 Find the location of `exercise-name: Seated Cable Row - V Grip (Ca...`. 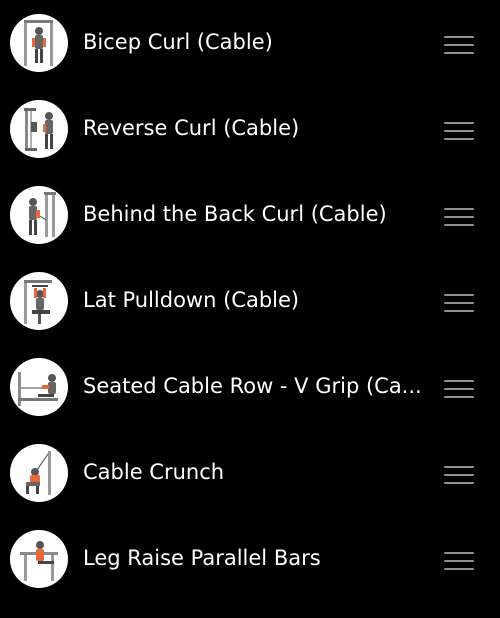

exercise-name: Seated Cable Row - V Grip (Ca... is located at coordinates (252, 386).